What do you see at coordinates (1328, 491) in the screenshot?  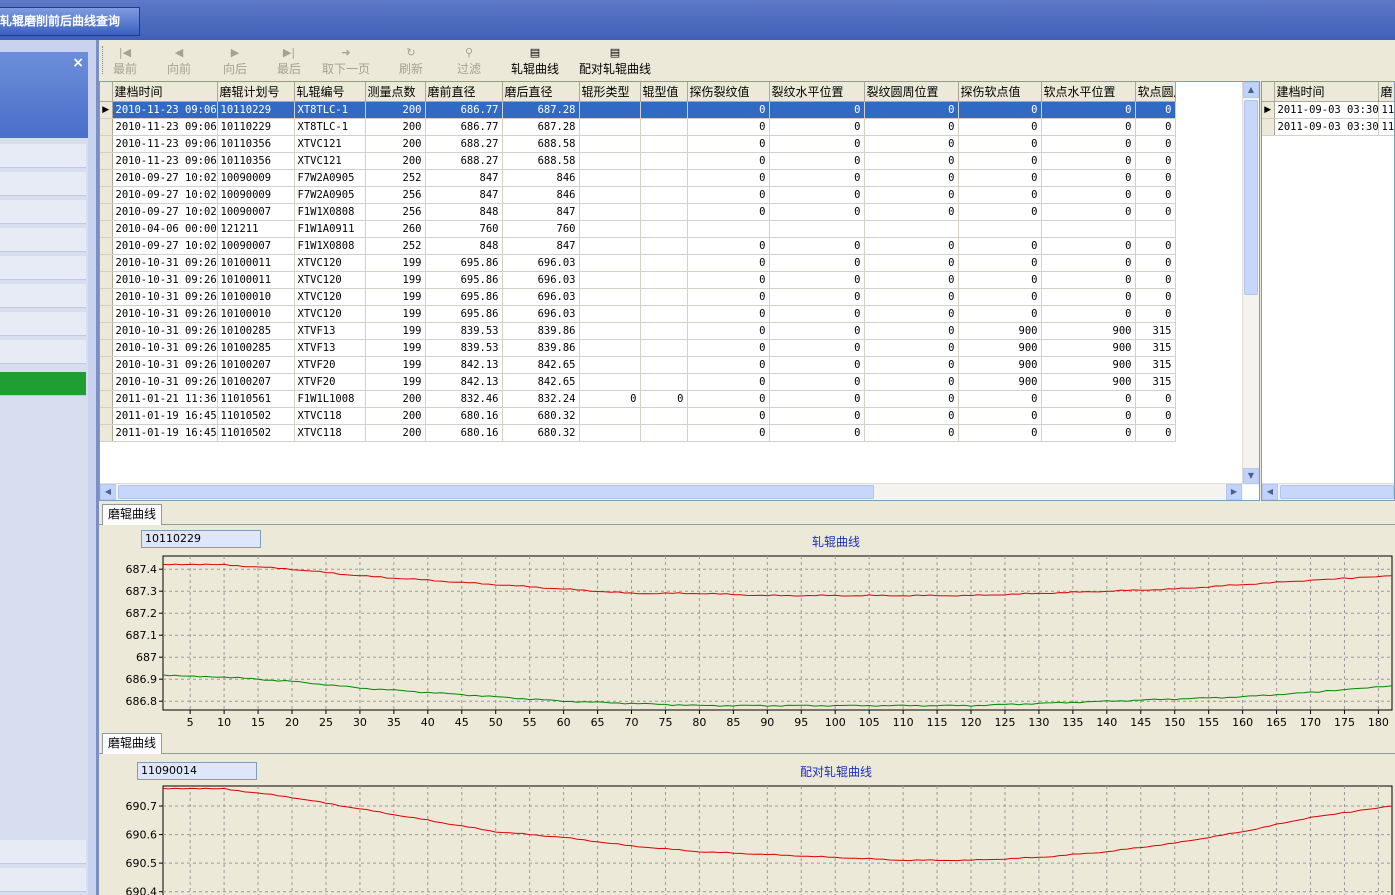 I see `horizontal-scrollbar: ◀` at bounding box center [1328, 491].